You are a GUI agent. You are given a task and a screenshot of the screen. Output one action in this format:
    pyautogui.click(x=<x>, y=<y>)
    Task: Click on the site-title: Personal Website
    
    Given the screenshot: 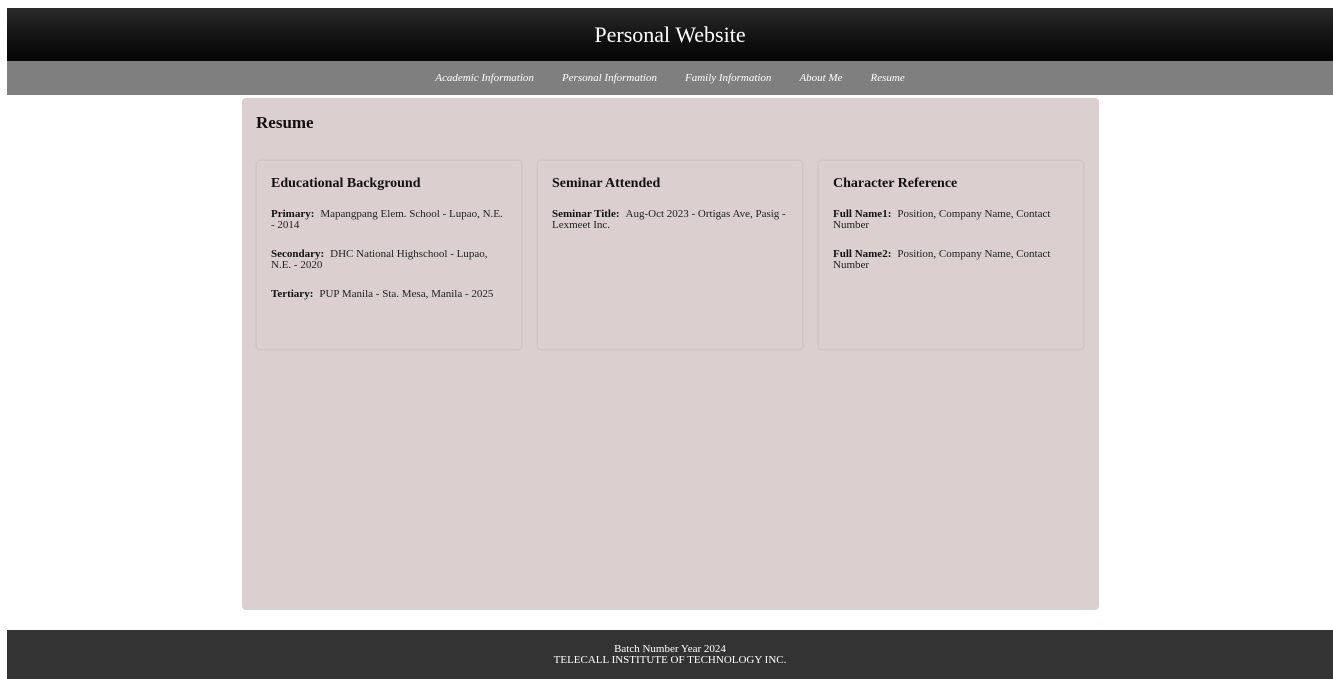 What is the action you would take?
    pyautogui.click(x=670, y=34)
    